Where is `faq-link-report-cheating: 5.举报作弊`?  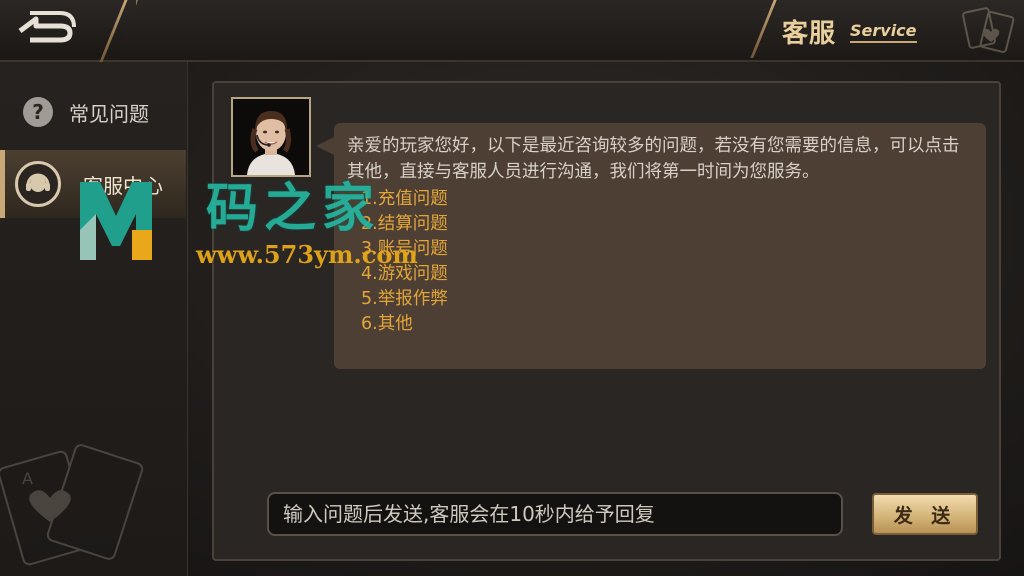
faq-link-report-cheating: 5.举报作弊 is located at coordinates (666, 299).